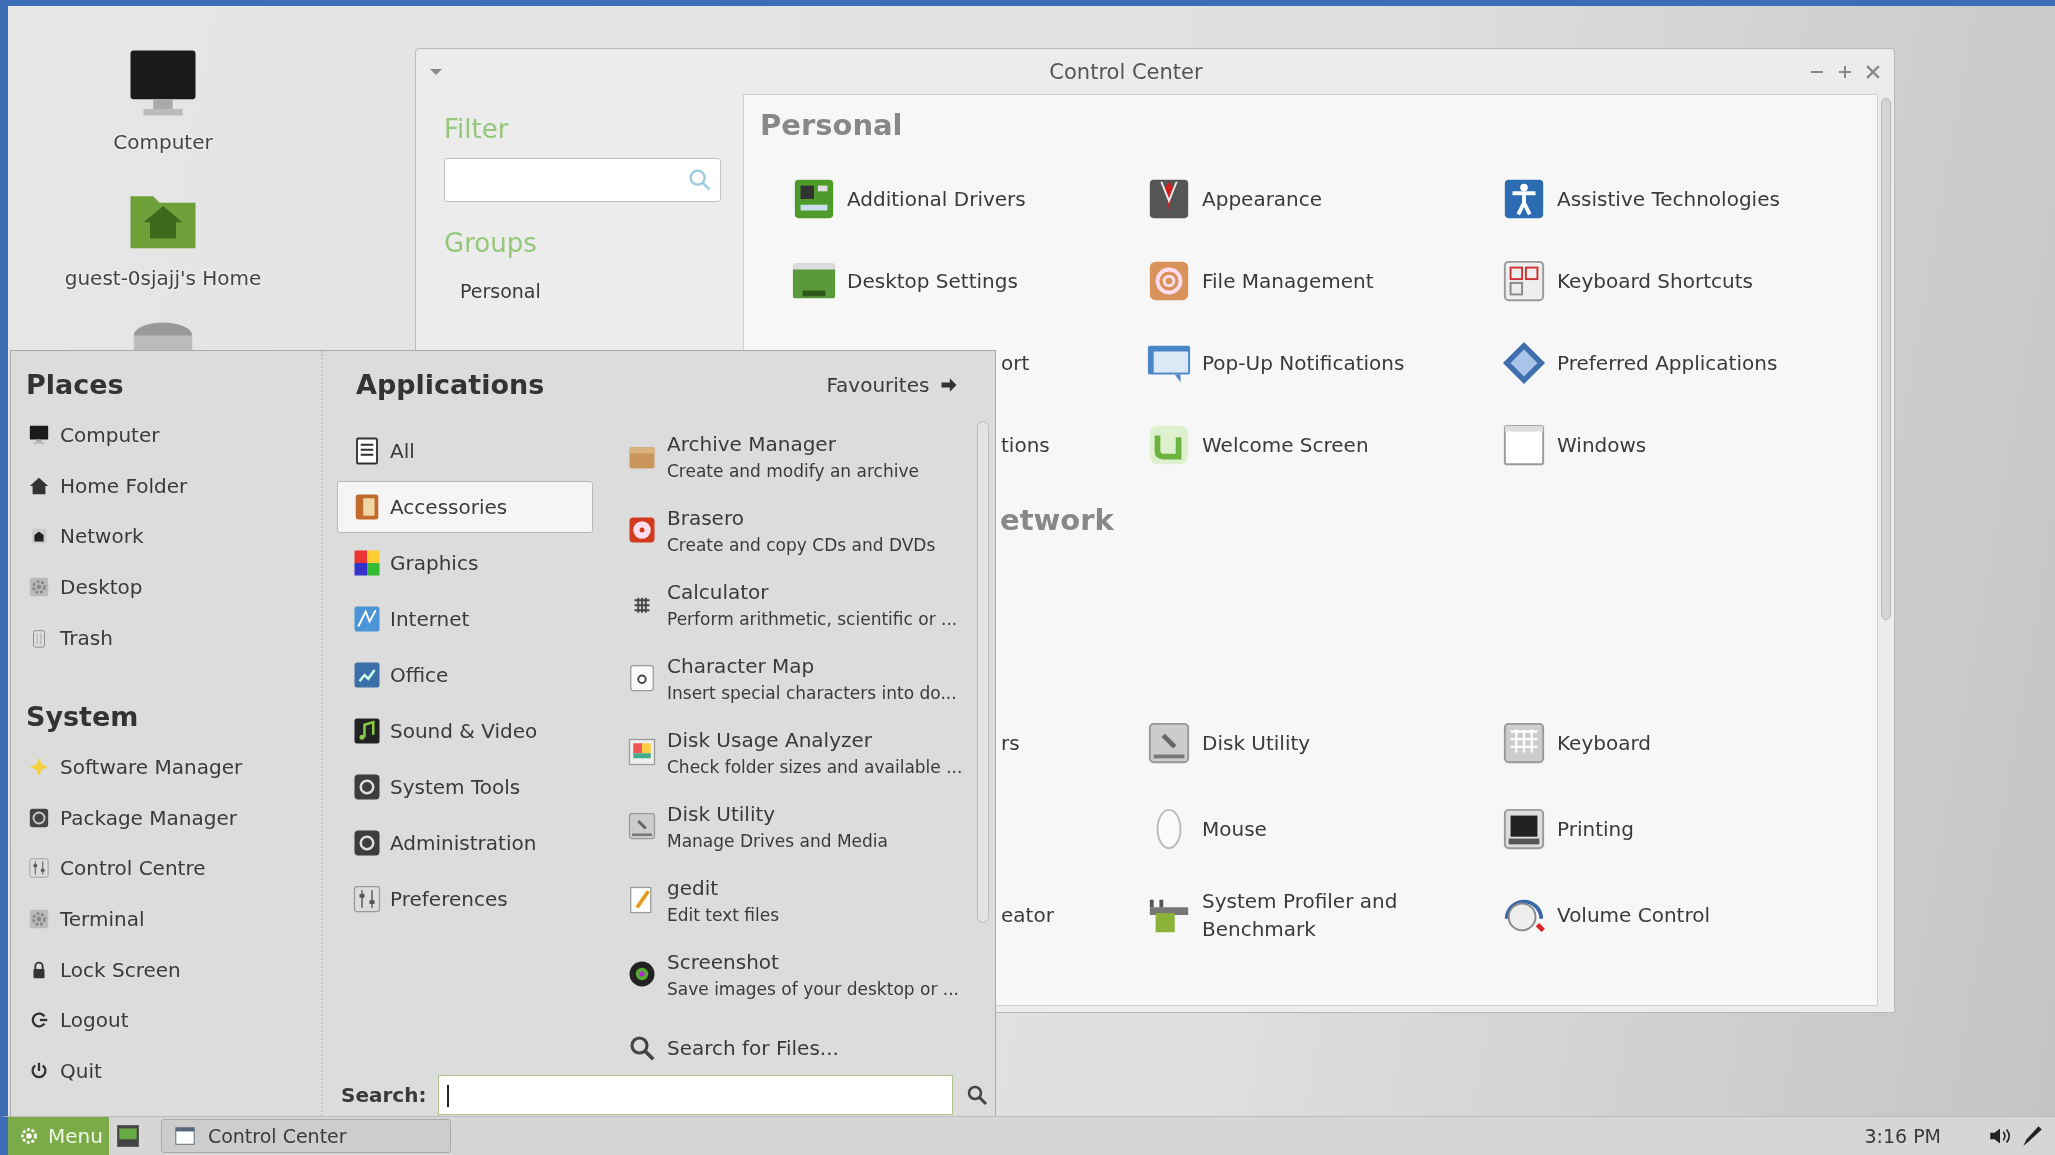  Describe the element at coordinates (465, 451) in the screenshot. I see `category-item: All` at that location.